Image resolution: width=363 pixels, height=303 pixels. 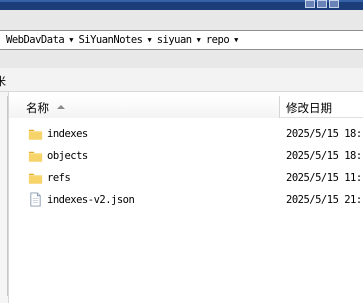 I want to click on window-title-bar, so click(x=181, y=5).